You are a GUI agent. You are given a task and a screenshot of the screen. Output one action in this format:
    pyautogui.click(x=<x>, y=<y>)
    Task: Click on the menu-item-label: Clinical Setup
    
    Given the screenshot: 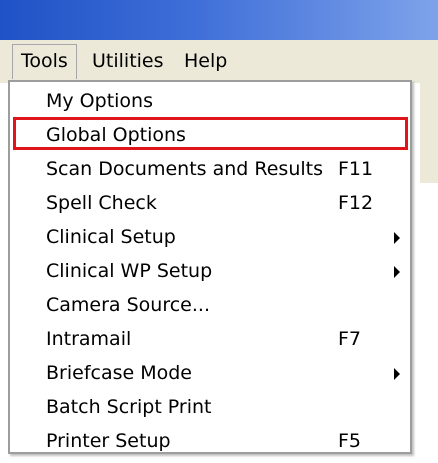 What is the action you would take?
    pyautogui.click(x=111, y=237)
    